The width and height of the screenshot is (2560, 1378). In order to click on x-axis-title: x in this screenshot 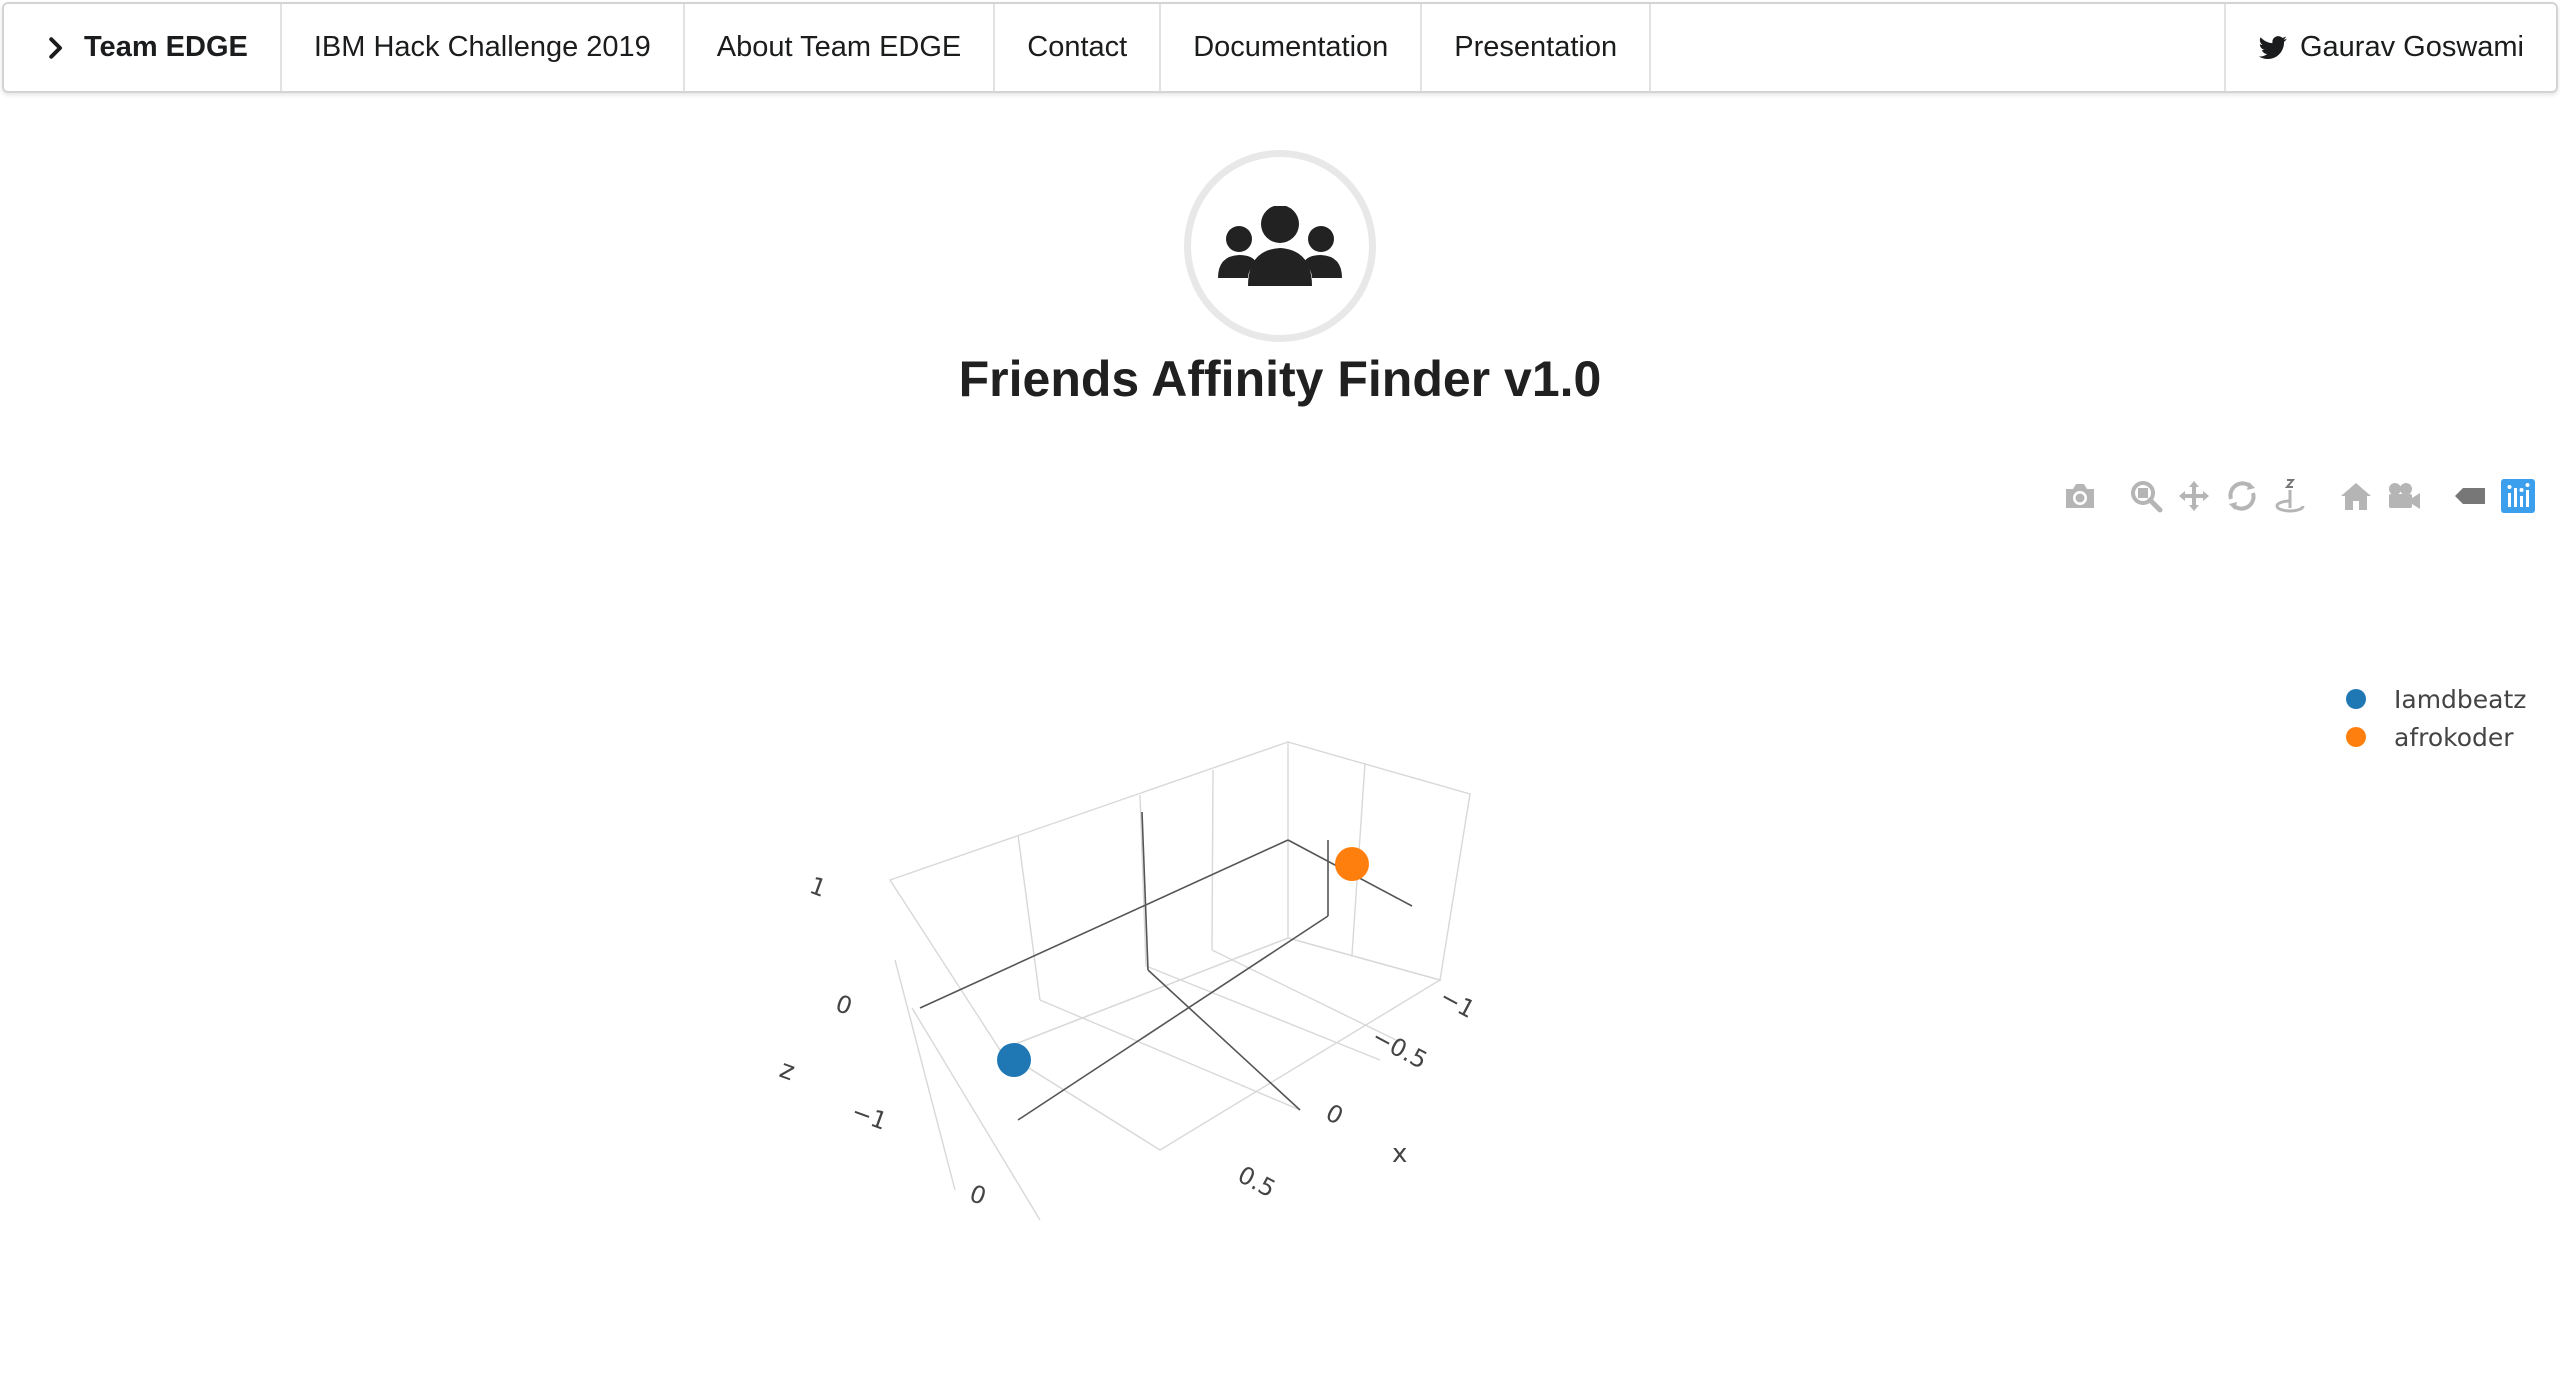, I will do `click(1399, 1154)`.